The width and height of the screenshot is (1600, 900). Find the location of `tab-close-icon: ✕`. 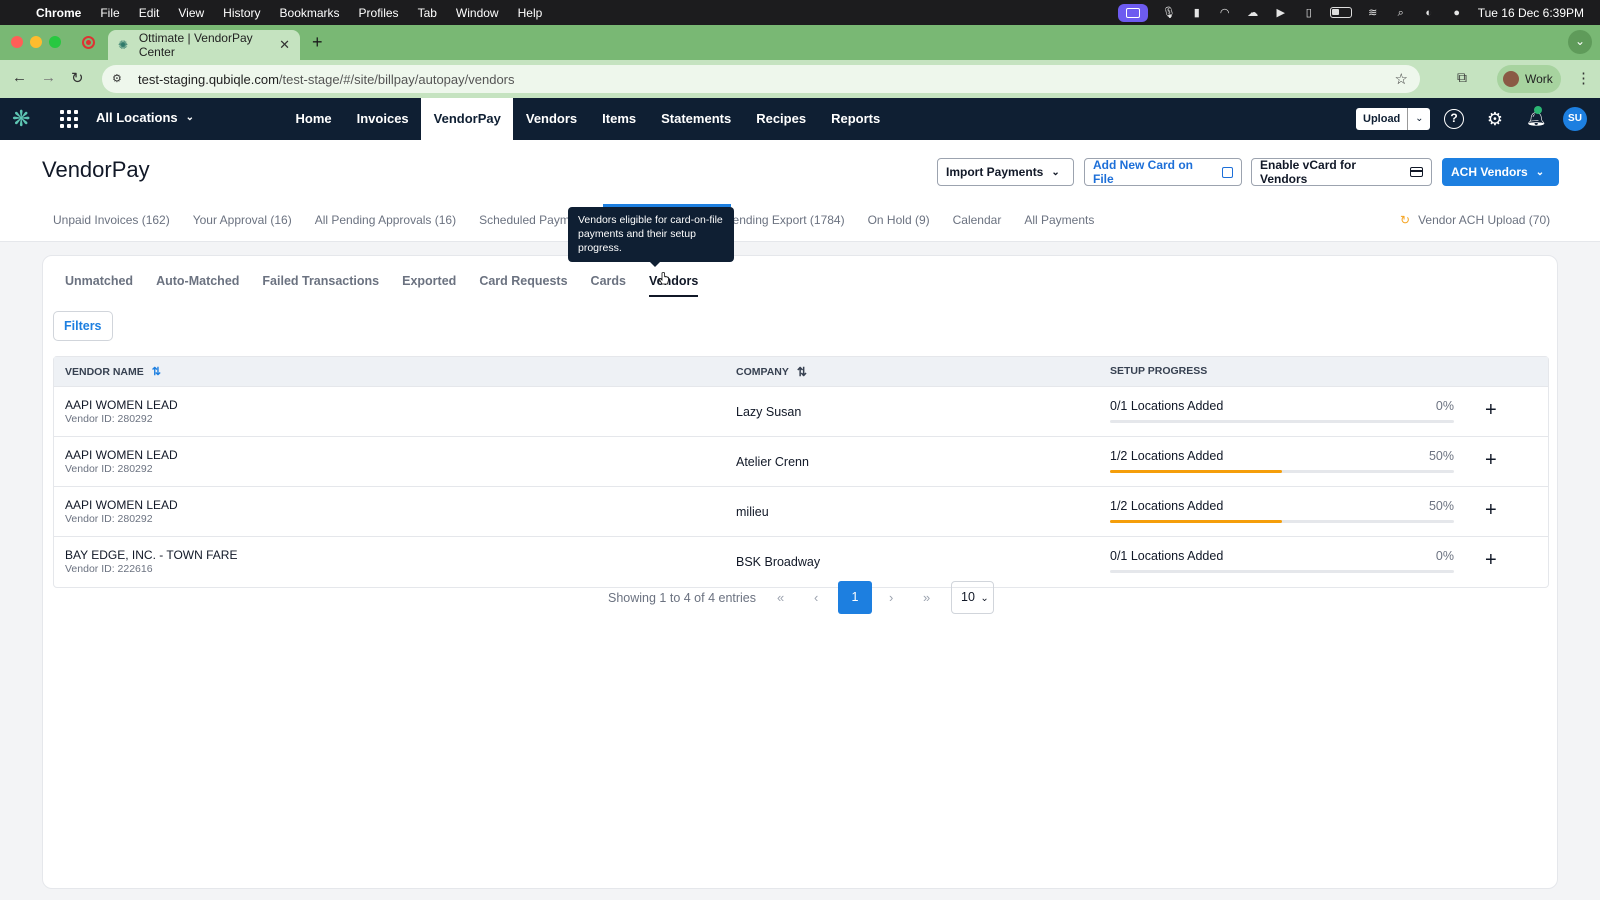

tab-close-icon: ✕ is located at coordinates (284, 45).